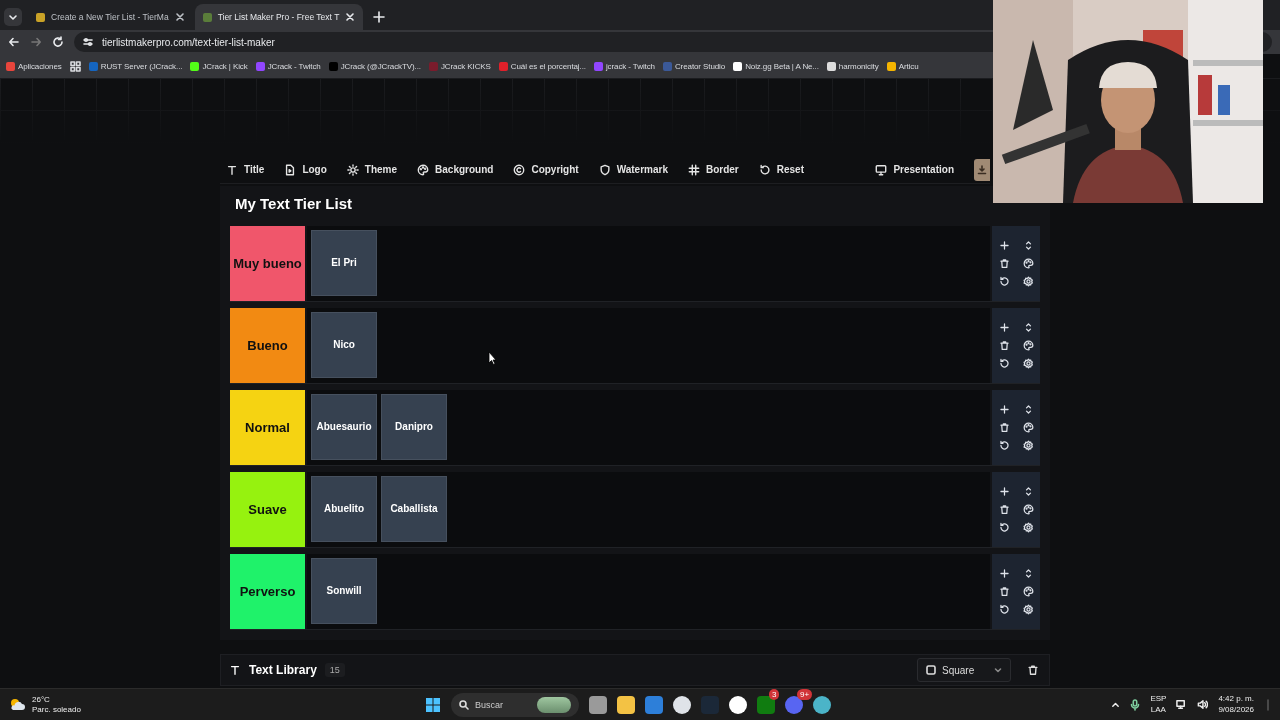 This screenshot has width=1280, height=720. I want to click on text-card: El Pri, so click(344, 263).